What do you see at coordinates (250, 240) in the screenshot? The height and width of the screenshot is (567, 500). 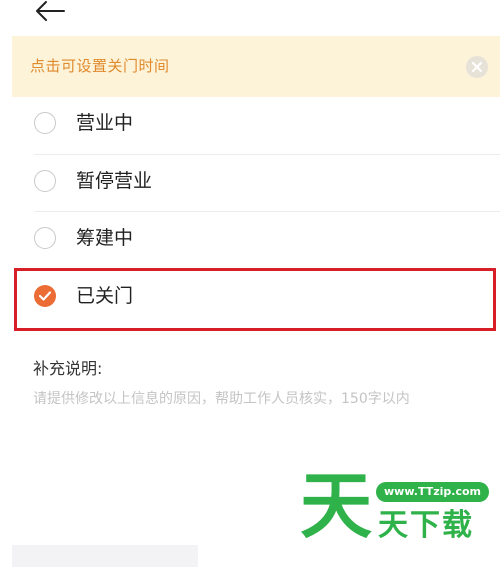 I see `status-option-preparing: 筹建中` at bounding box center [250, 240].